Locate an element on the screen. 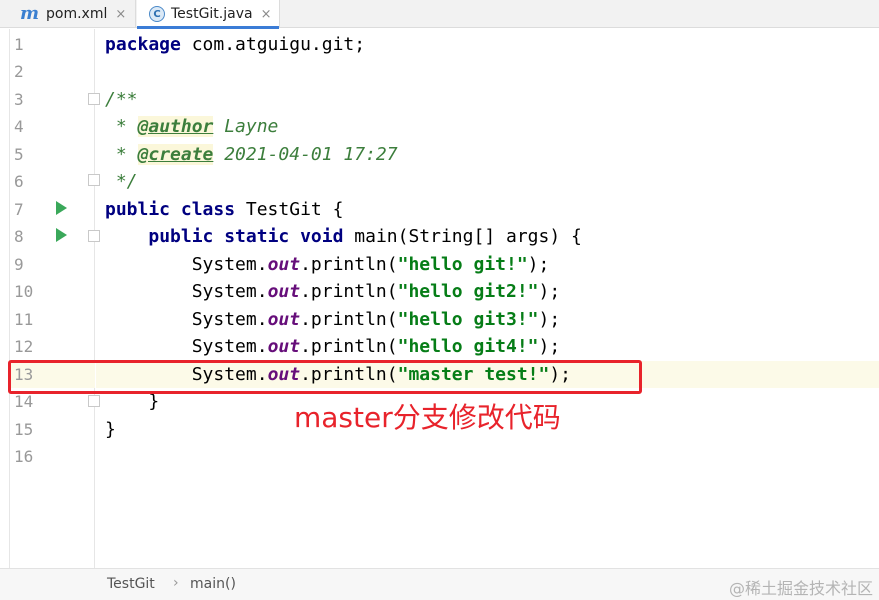 This screenshot has width=879, height=600. comment-text: Layne is located at coordinates (246, 126).